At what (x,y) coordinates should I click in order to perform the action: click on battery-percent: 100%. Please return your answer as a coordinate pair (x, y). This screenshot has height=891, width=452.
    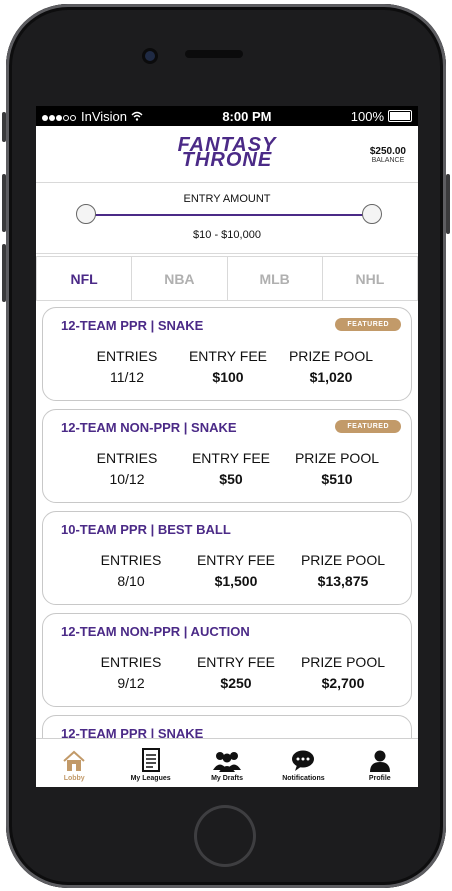
    Looking at the image, I should click on (367, 116).